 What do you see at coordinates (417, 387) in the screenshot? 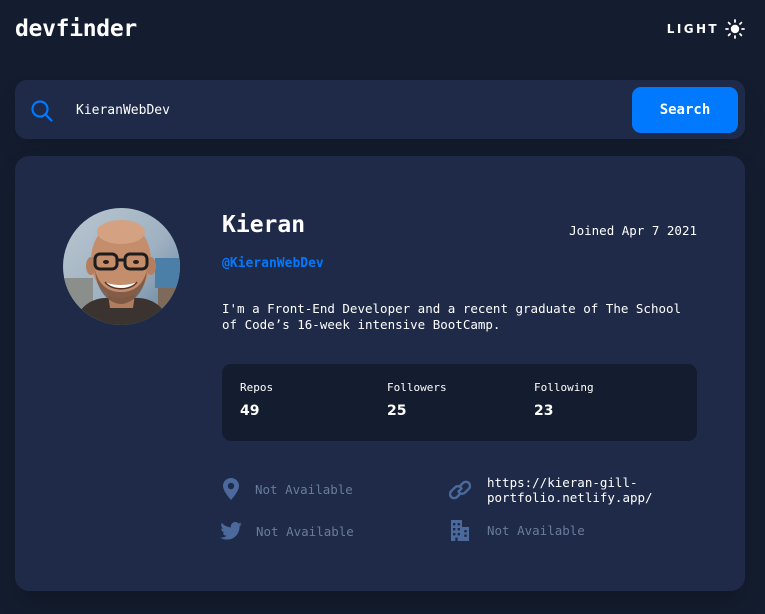
I see `stat-label-followers: Followers` at bounding box center [417, 387].